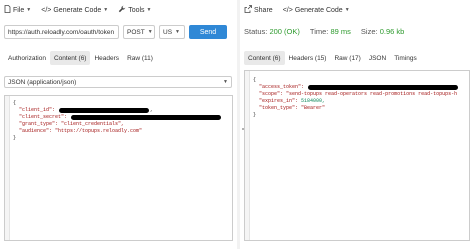 The width and height of the screenshot is (474, 249). What do you see at coordinates (42, 82) in the screenshot?
I see `content-type-value: JSON (application/json)` at bounding box center [42, 82].